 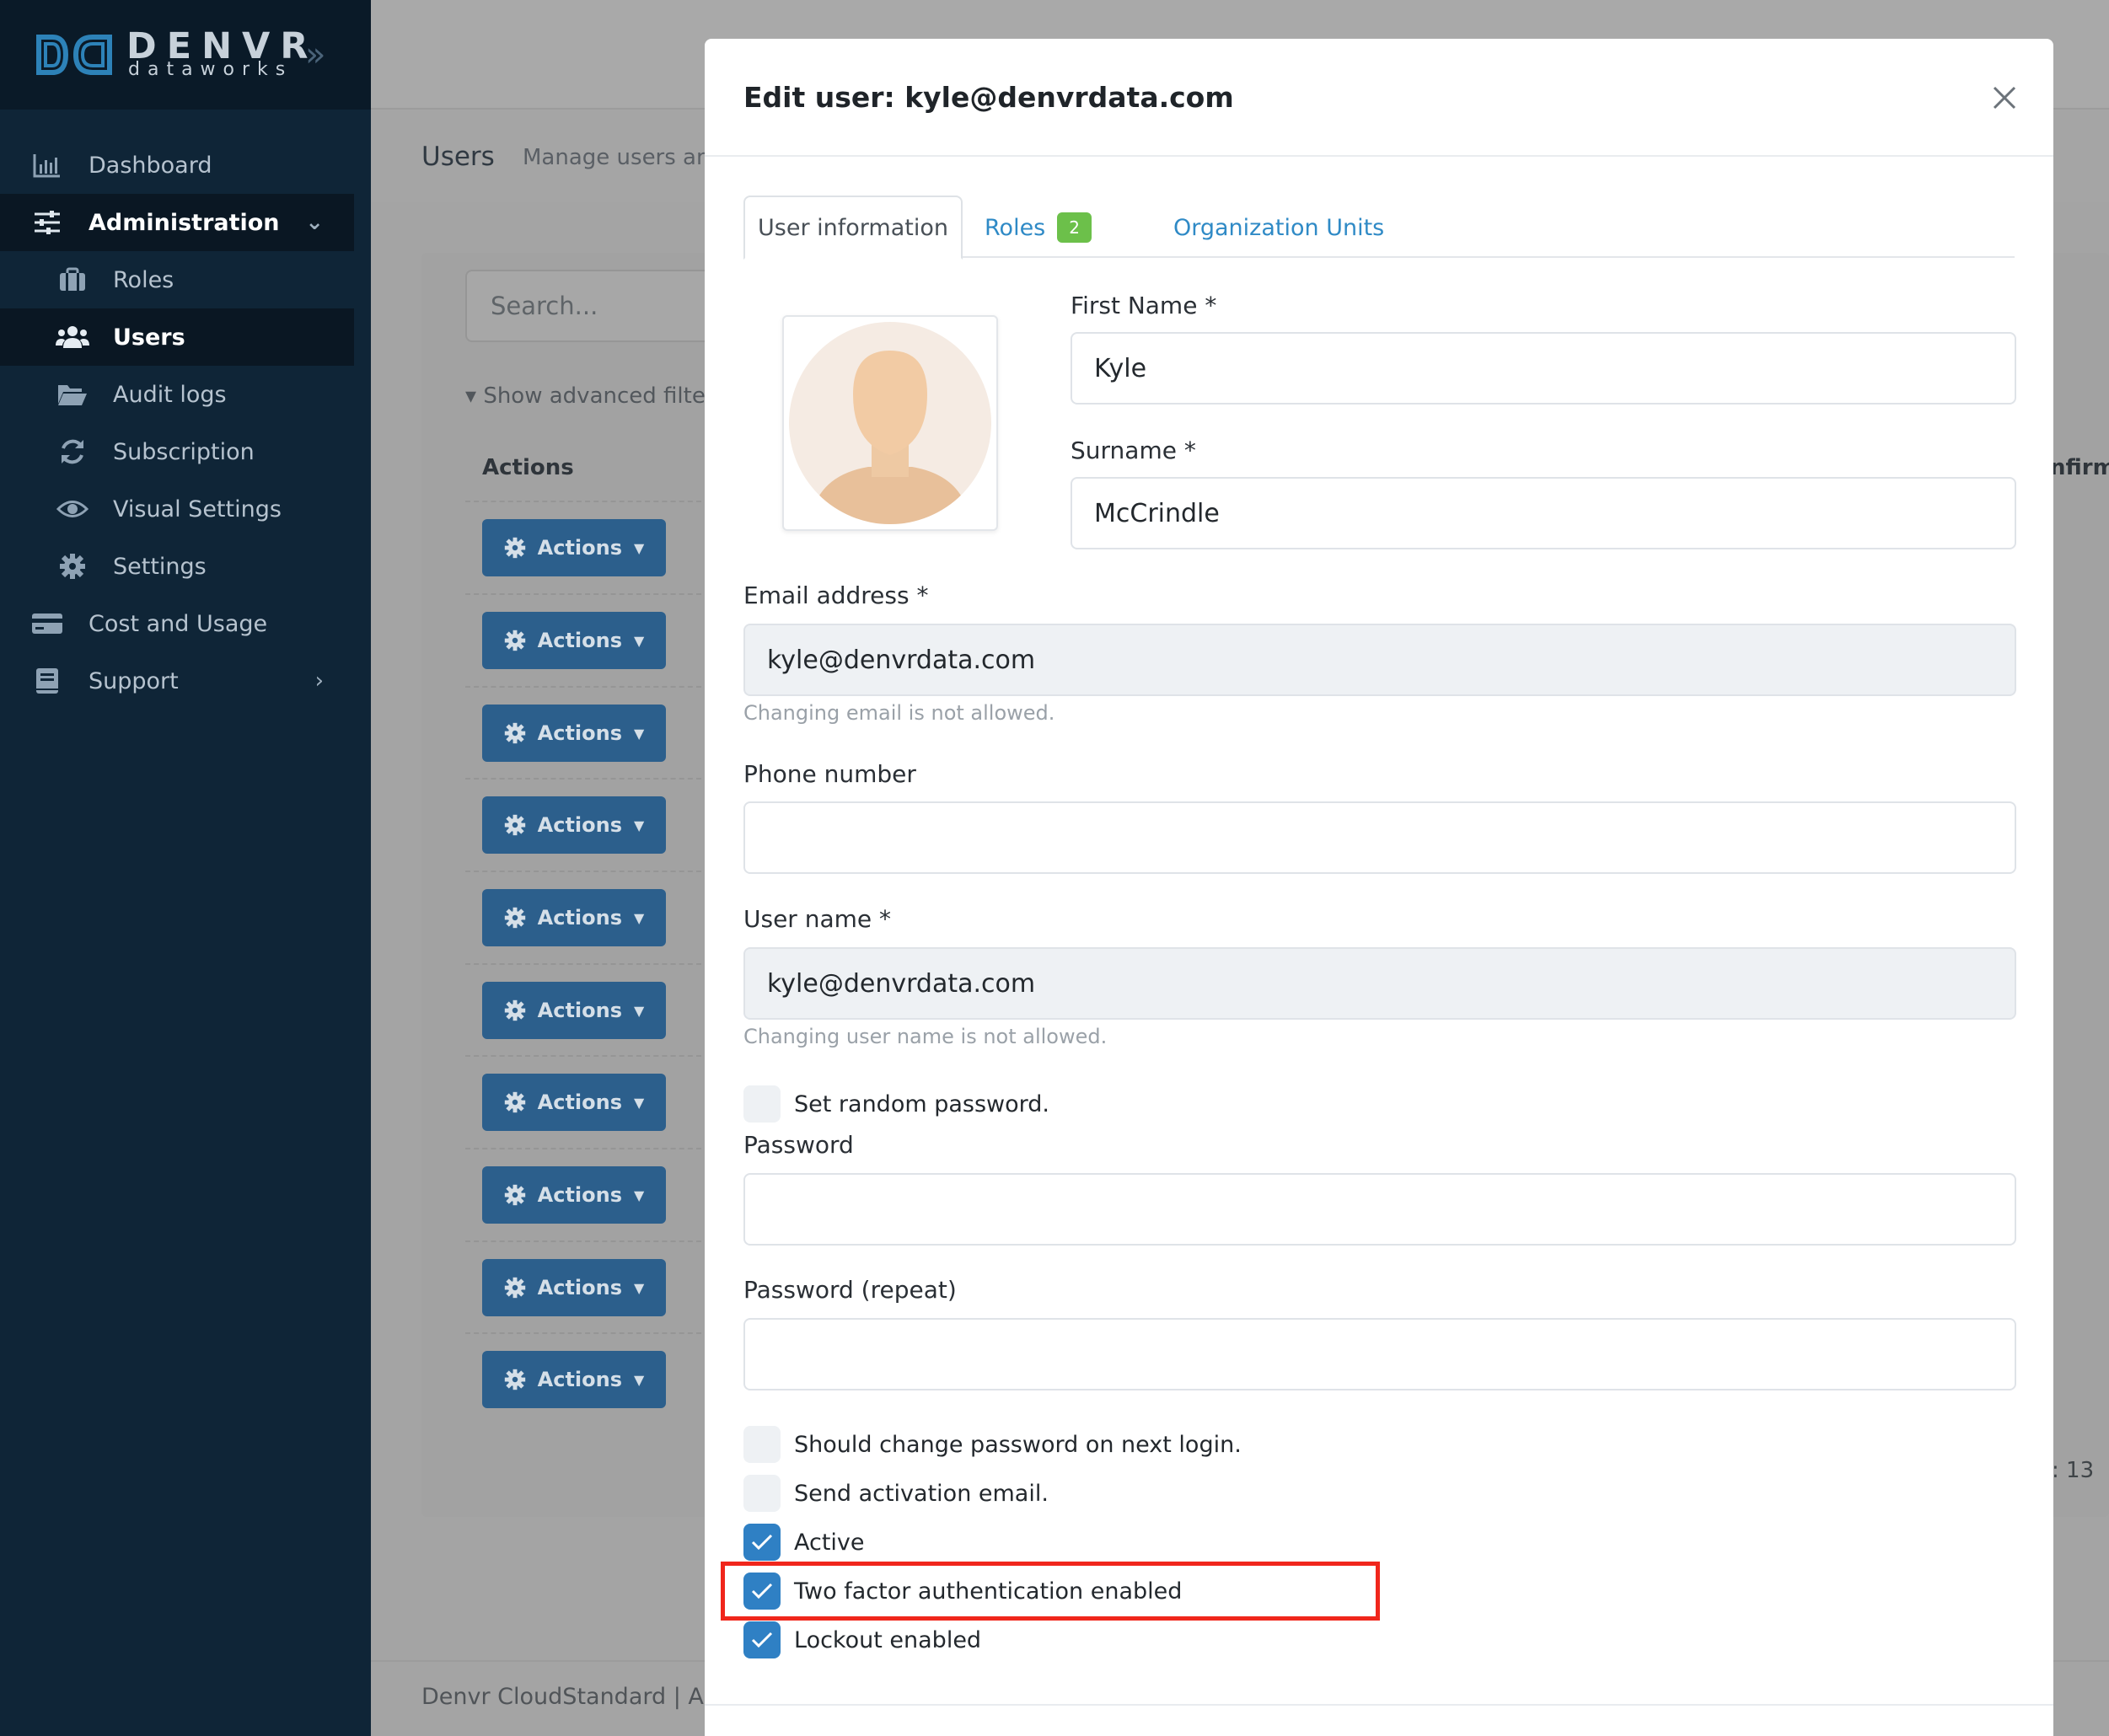 What do you see at coordinates (1379, 1209) in the screenshot?
I see `password-input` at bounding box center [1379, 1209].